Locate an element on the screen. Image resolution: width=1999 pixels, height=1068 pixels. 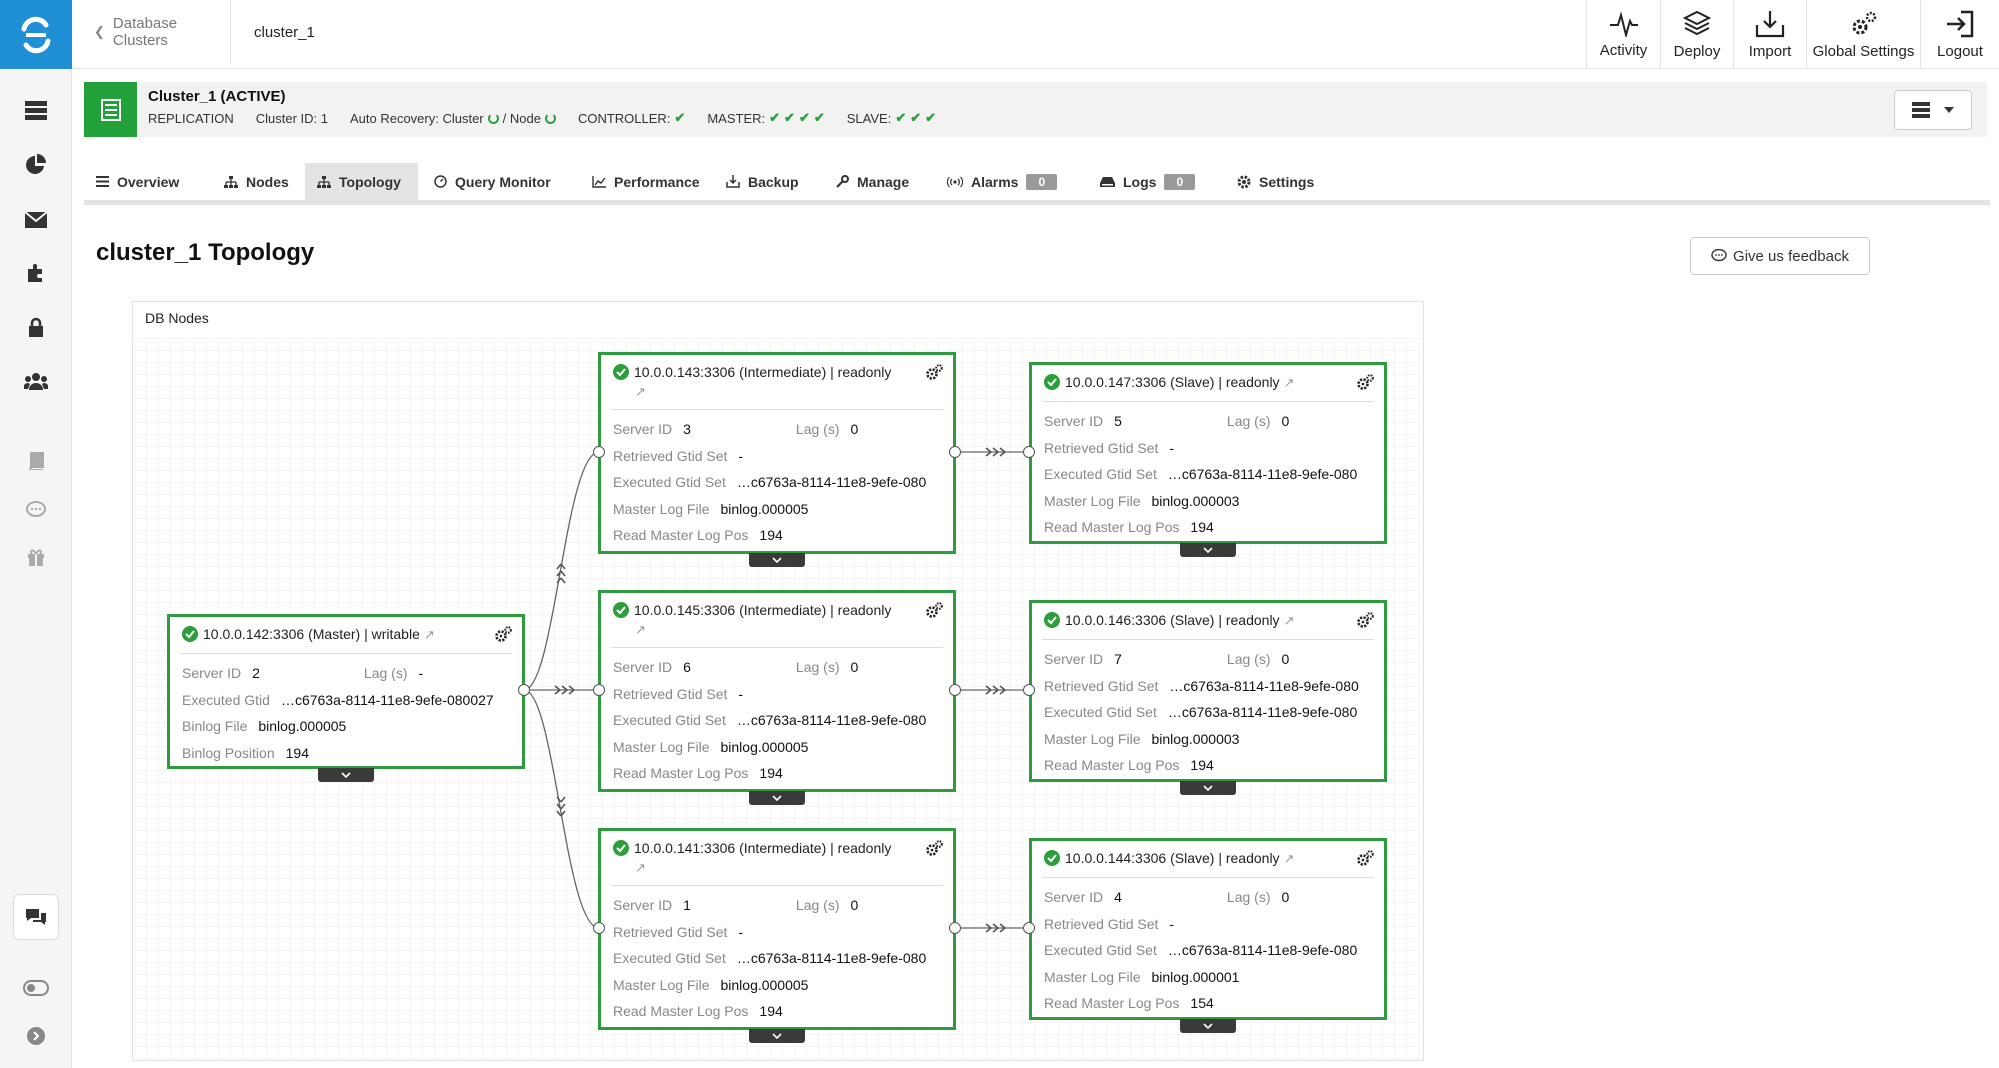
toggle-icon is located at coordinates (36, 988).